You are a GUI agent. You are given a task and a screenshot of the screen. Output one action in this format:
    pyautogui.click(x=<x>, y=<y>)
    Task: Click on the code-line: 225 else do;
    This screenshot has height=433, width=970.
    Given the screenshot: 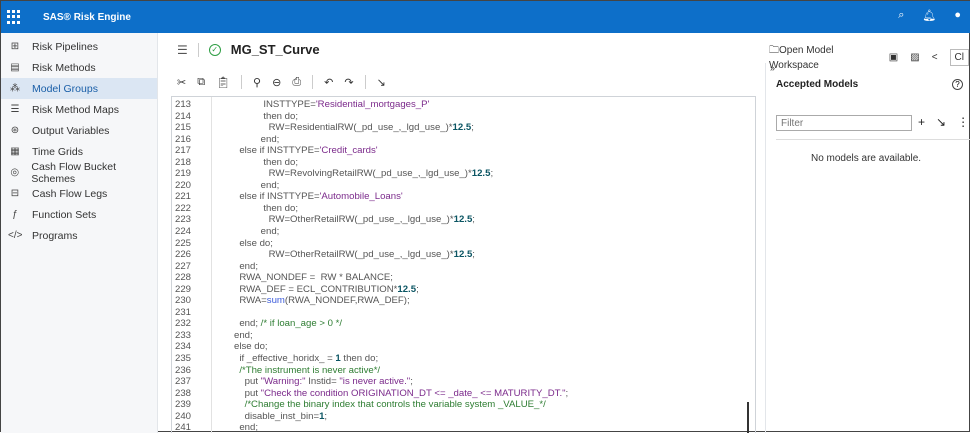 What is the action you would take?
    pyautogui.click(x=463, y=244)
    